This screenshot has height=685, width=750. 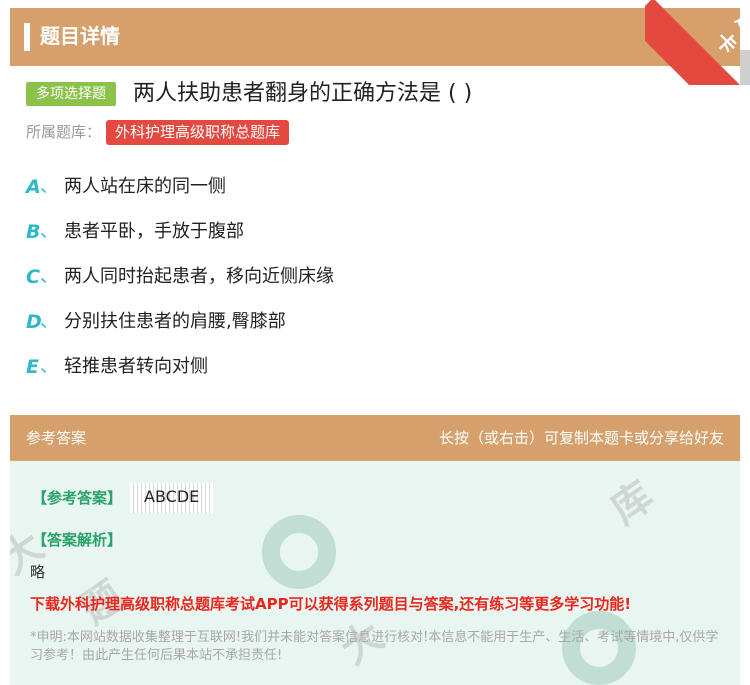 I want to click on watermark-logo, so click(x=299, y=552).